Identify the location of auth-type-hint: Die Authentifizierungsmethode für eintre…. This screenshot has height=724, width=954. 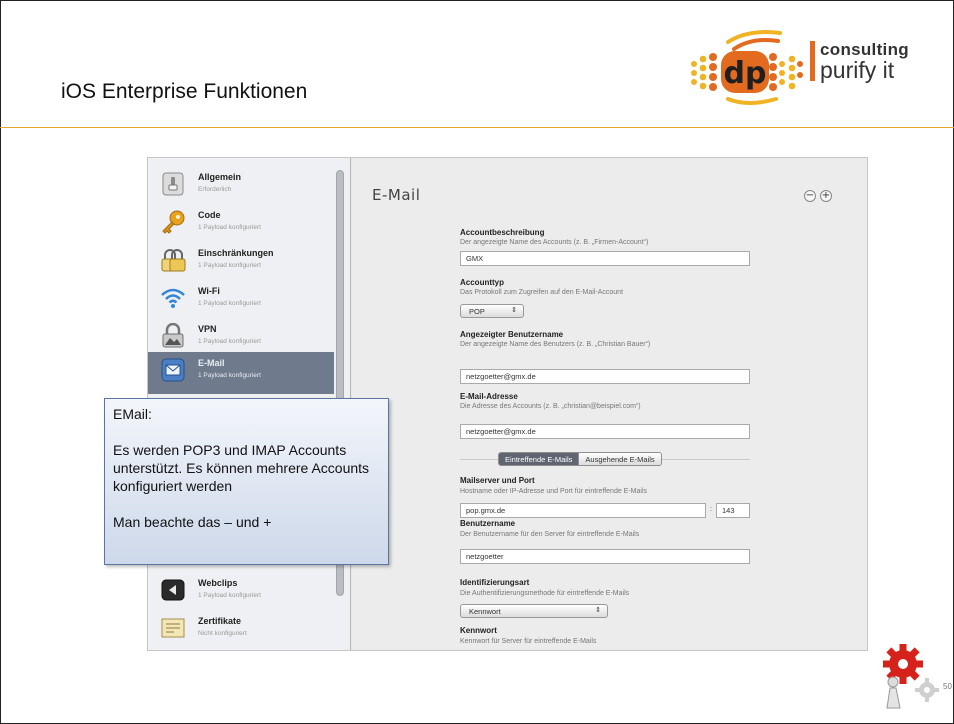
(545, 593).